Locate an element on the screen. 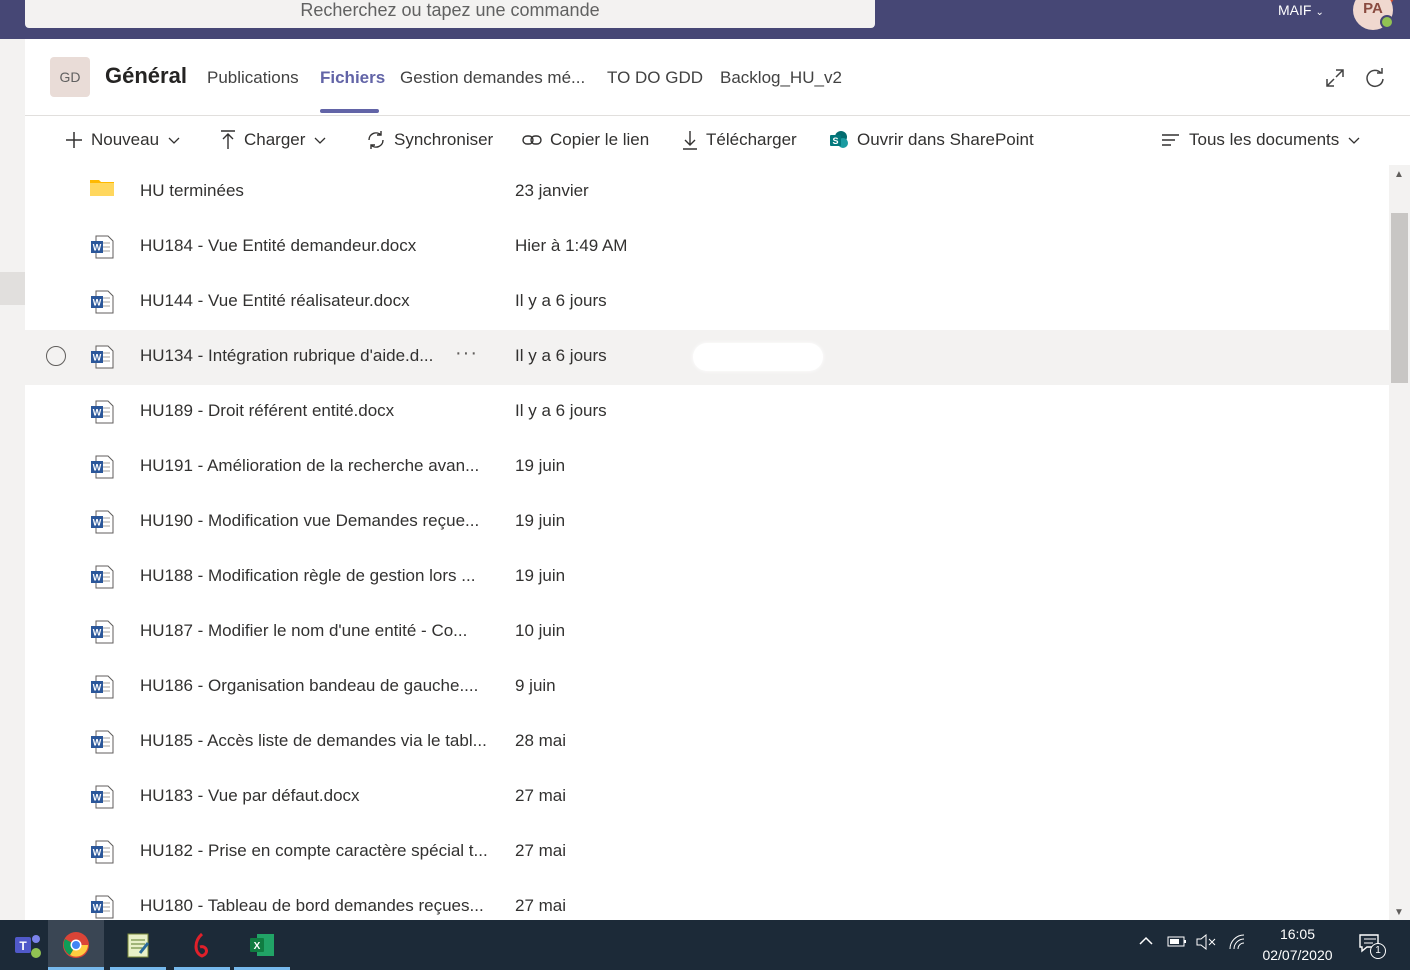 This screenshot has height=970, width=1410. tab-todo-gdd: TO DO GDD is located at coordinates (655, 78).